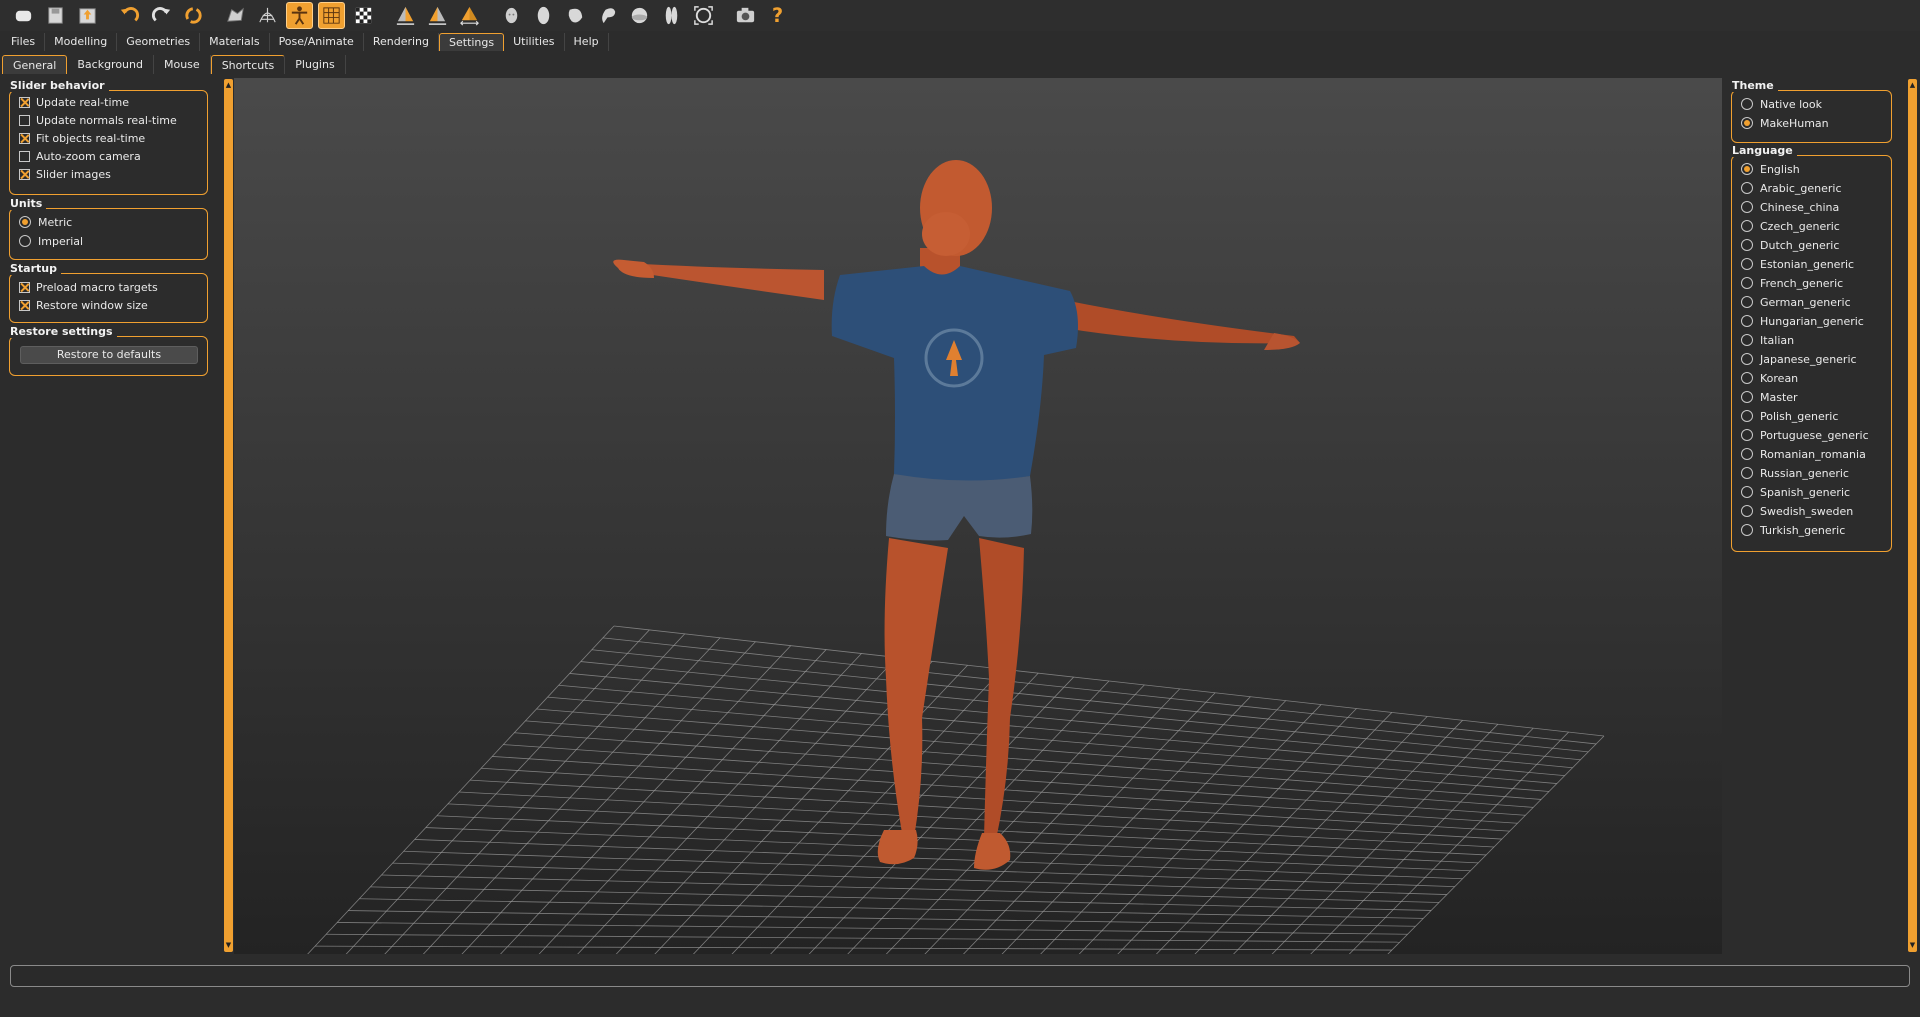 The height and width of the screenshot is (1017, 1920). What do you see at coordinates (315, 64) in the screenshot?
I see `subtab-plugins: Plugins` at bounding box center [315, 64].